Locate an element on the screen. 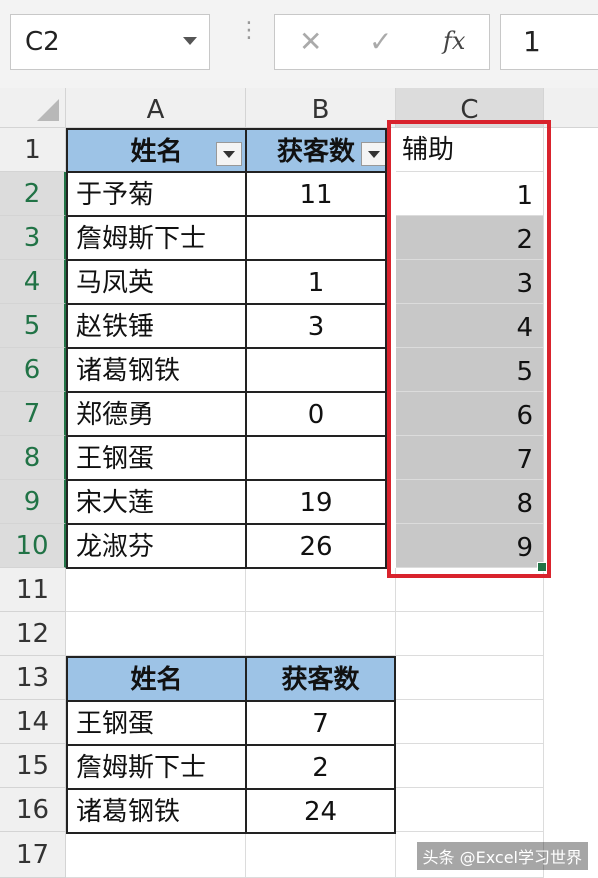 This screenshot has width=598, height=878. row-header-7: 7 is located at coordinates (33, 414).